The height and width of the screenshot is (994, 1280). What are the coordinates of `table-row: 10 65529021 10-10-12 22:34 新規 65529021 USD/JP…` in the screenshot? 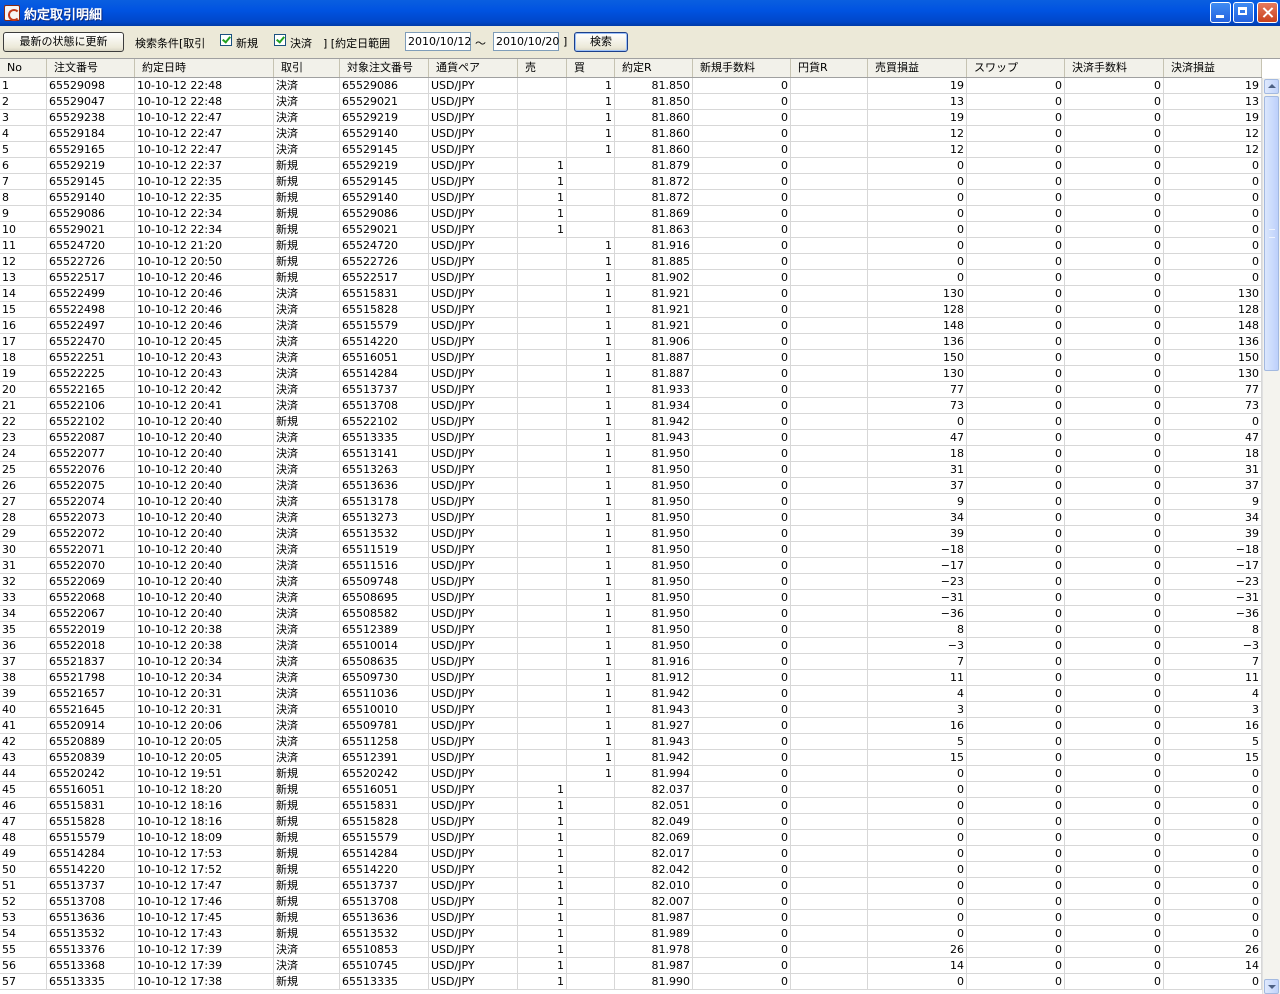 It's located at (631, 230).